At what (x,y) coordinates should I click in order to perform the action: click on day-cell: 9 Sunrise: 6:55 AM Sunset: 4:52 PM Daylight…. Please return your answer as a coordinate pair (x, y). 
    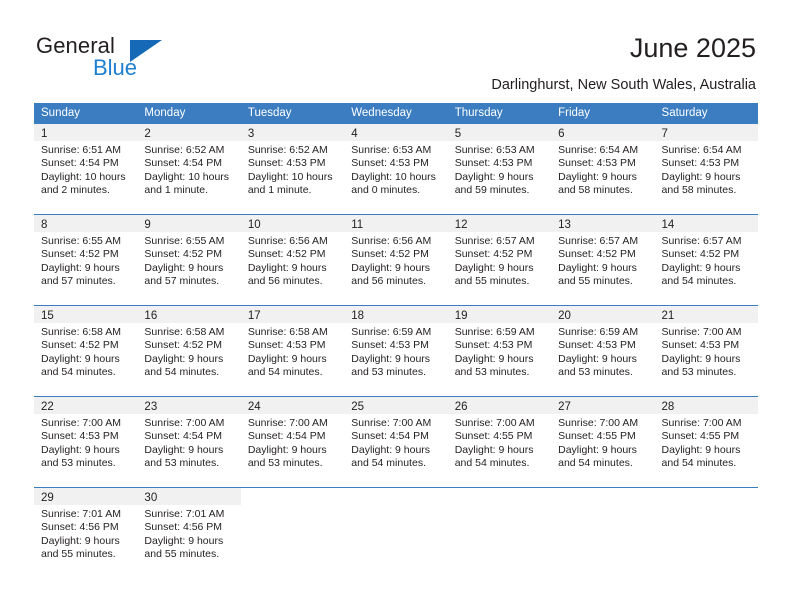
    Looking at the image, I should click on (189, 255).